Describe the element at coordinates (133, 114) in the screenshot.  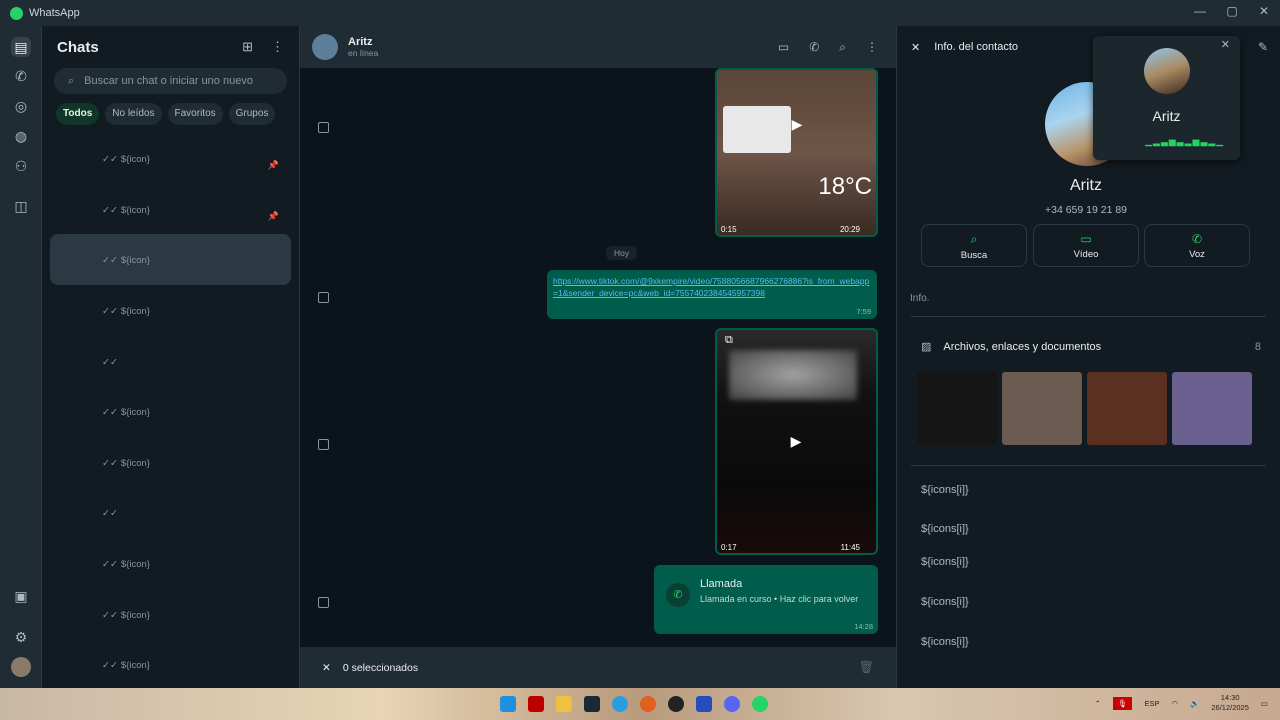
I see `filter-unread: No leídos` at that location.